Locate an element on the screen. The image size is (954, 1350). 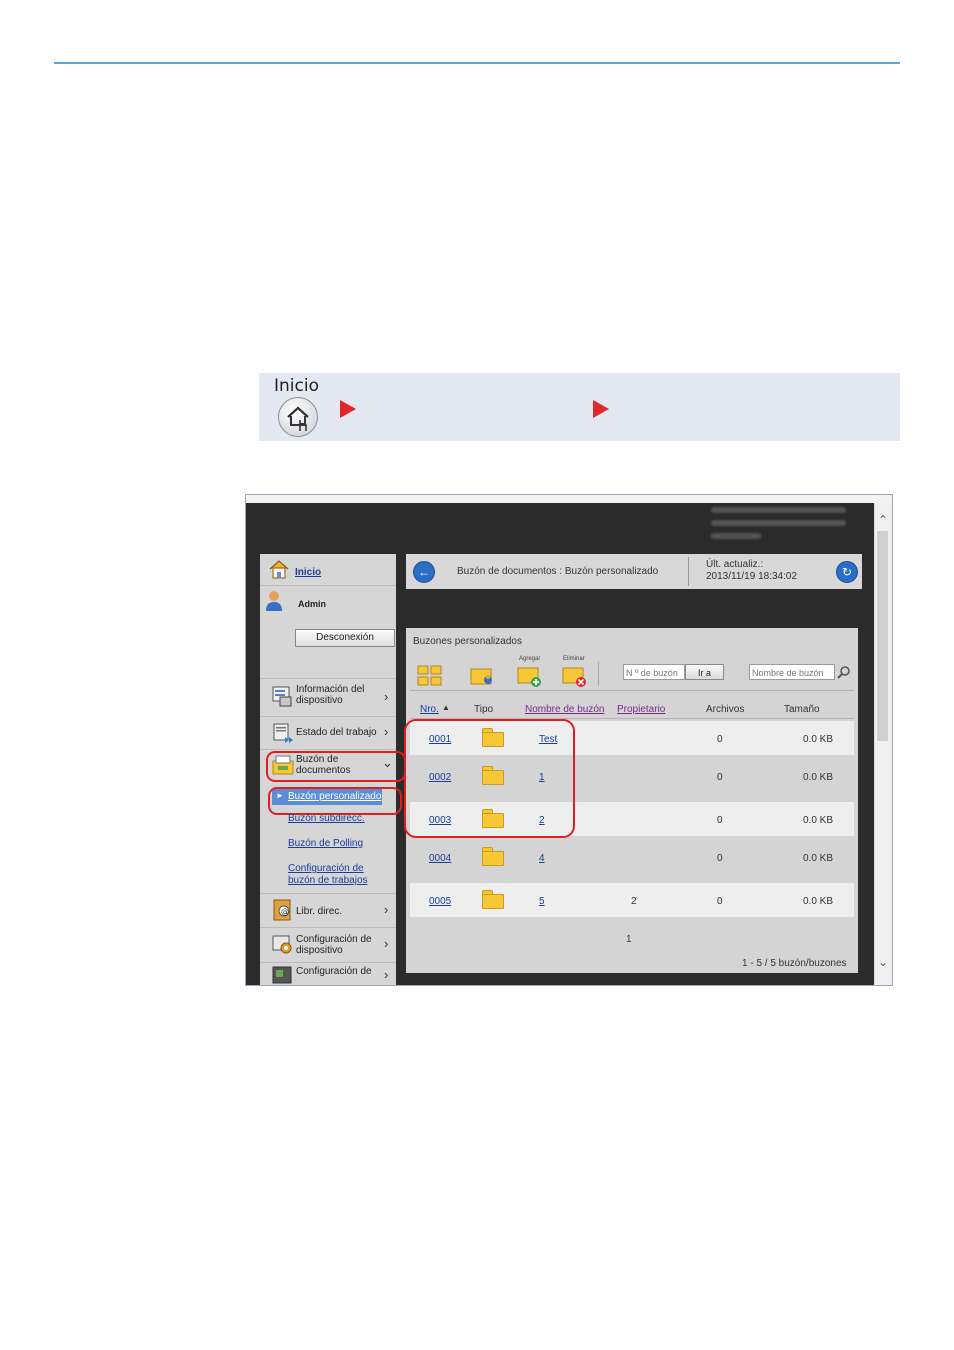
home-label: Inicio is located at coordinates (296, 386).